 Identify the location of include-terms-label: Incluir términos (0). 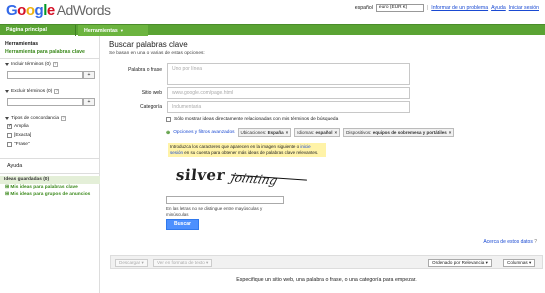
(31, 64).